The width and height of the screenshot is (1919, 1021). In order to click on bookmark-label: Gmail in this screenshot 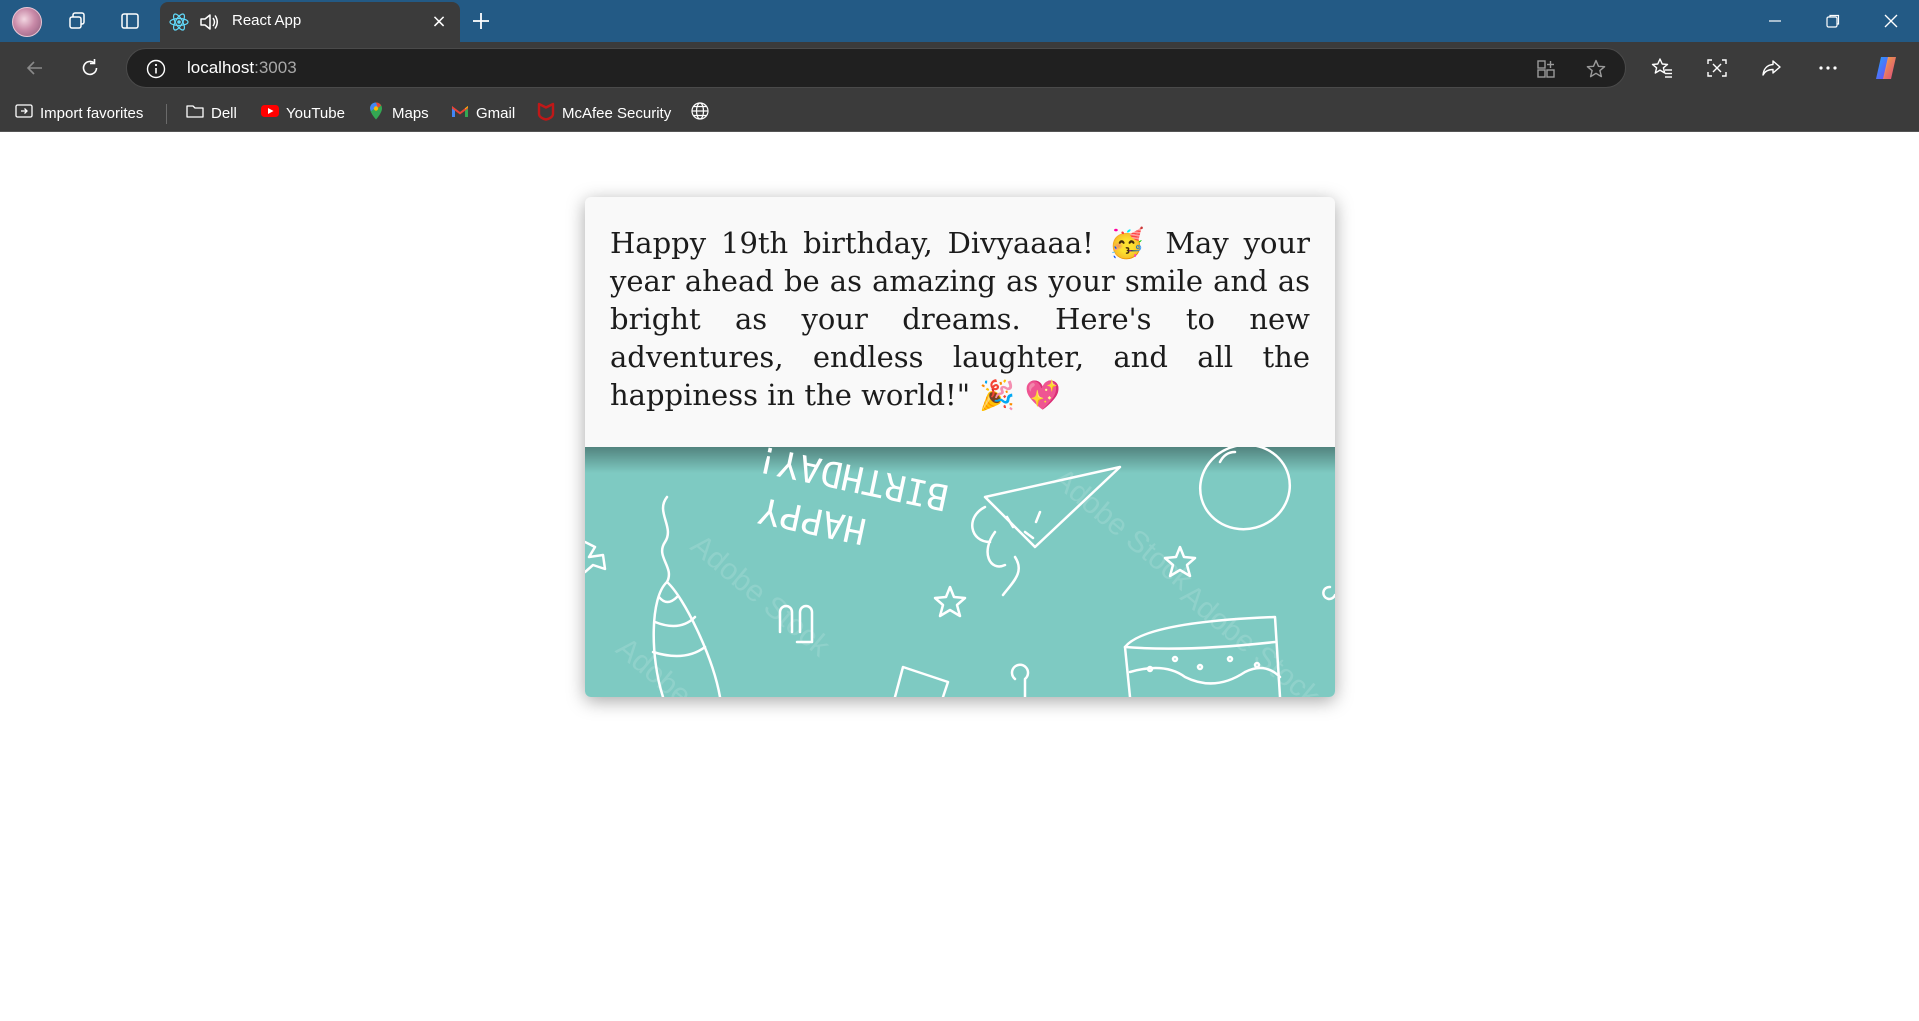, I will do `click(496, 113)`.